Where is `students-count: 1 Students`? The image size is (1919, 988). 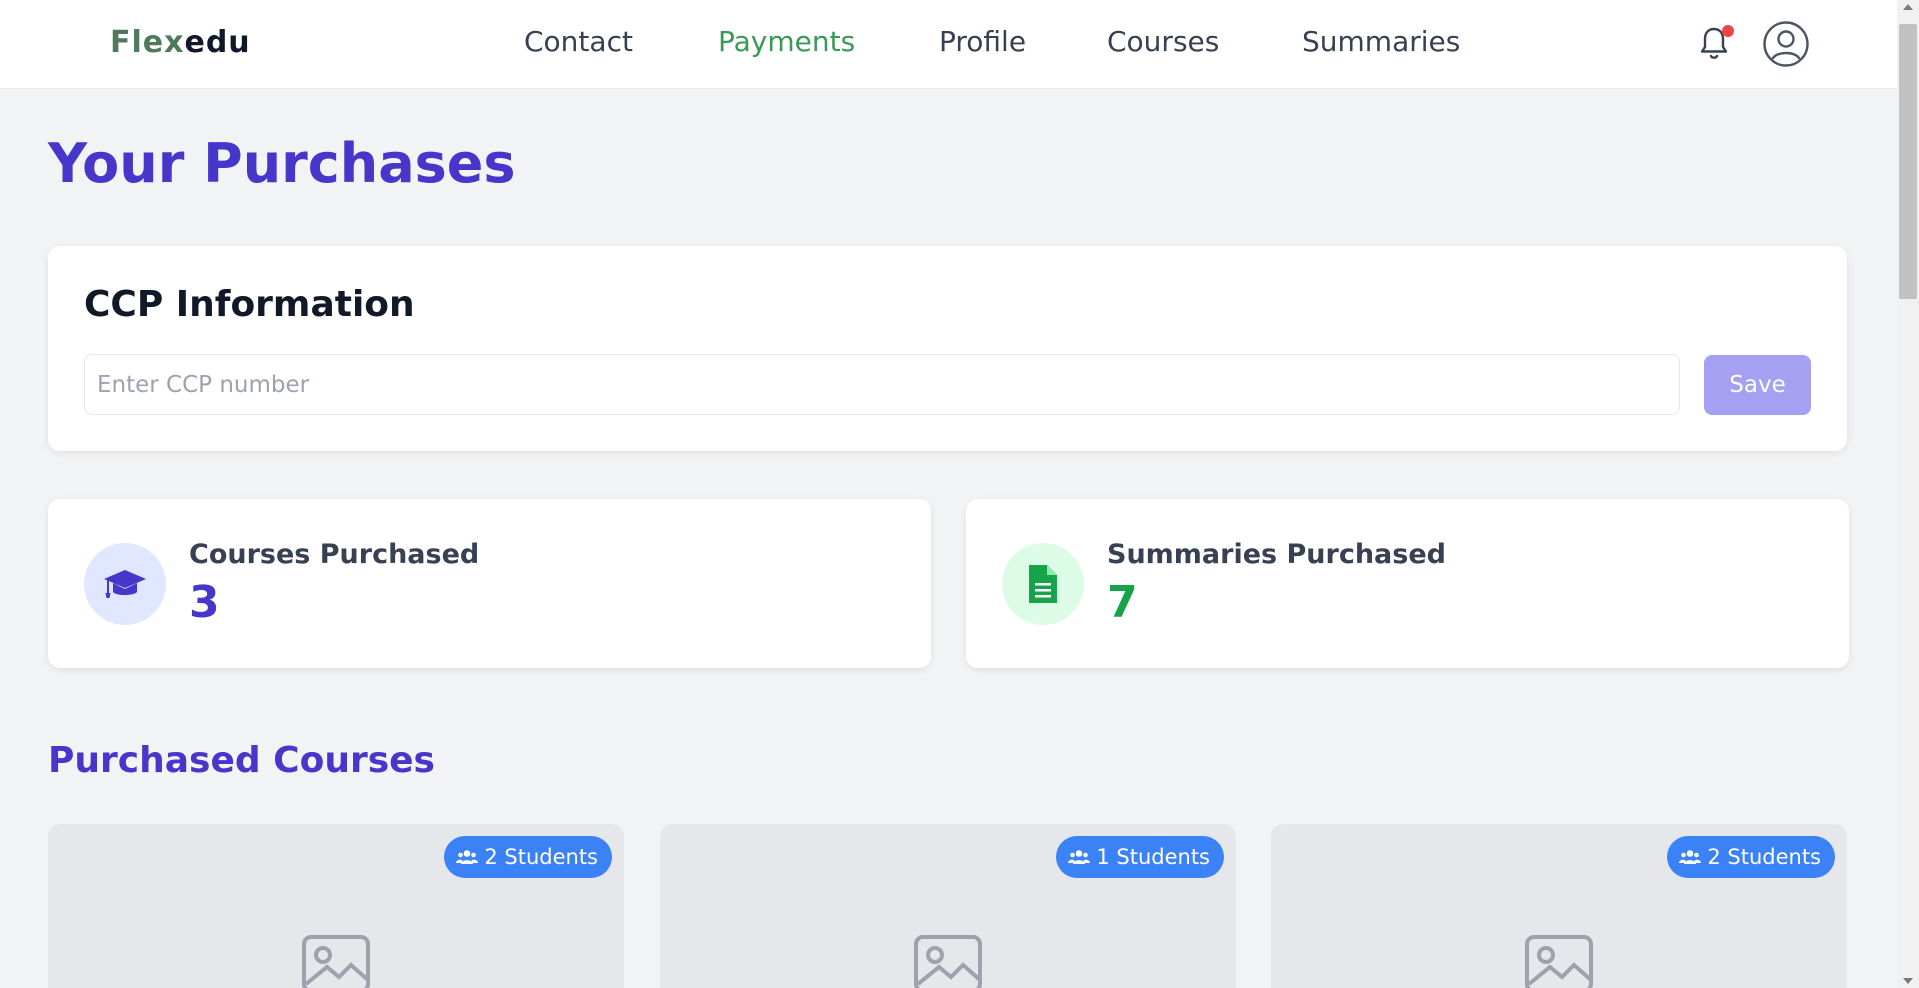 students-count: 1 Students is located at coordinates (1153, 857).